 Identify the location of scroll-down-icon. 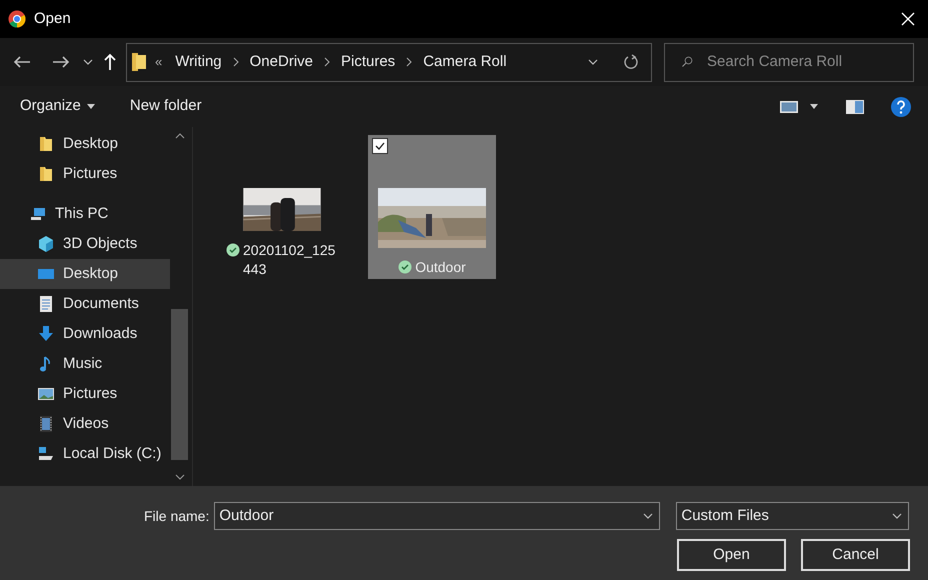
(179, 477).